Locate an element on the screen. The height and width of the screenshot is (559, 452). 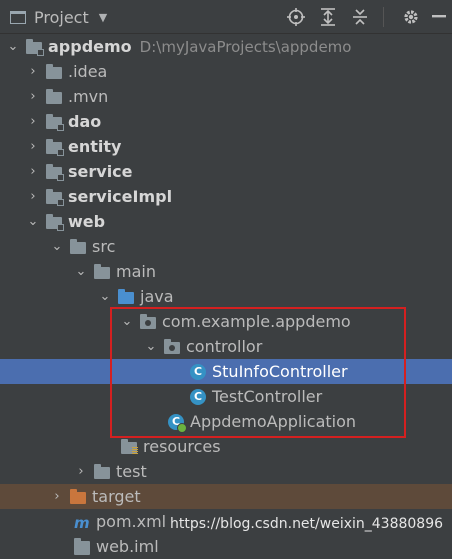
tree-node-service: › service is located at coordinates (226, 171).